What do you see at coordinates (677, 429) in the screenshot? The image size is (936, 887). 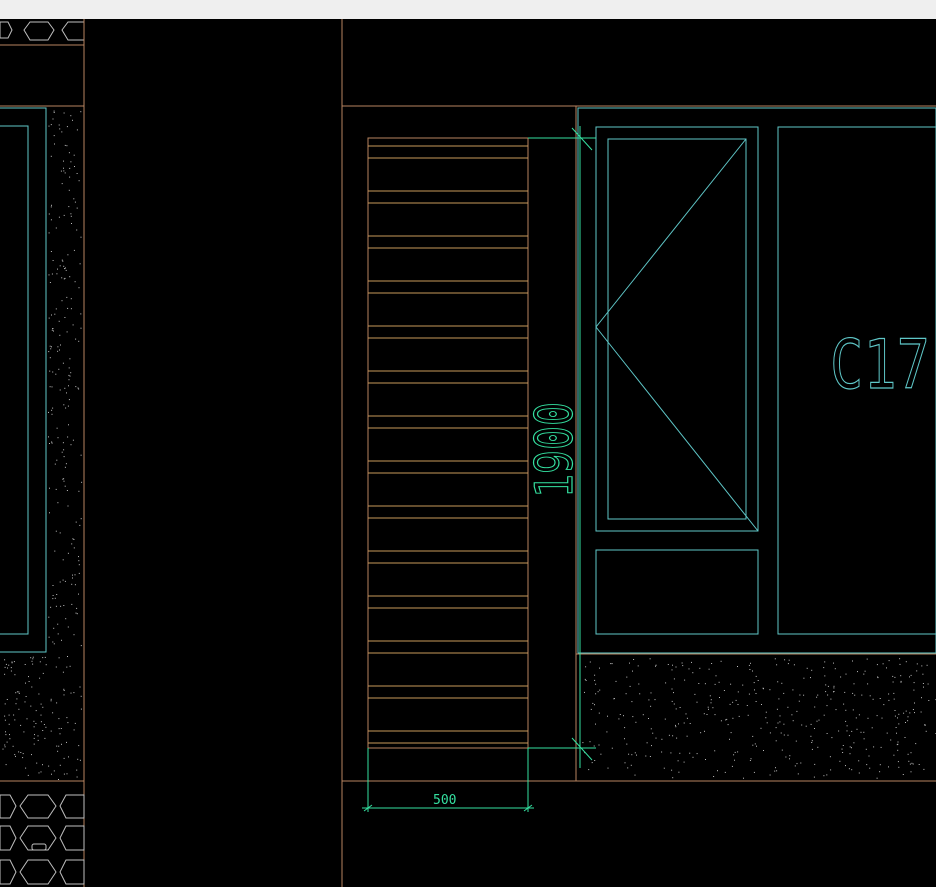 I see `opening-line-lower` at bounding box center [677, 429].